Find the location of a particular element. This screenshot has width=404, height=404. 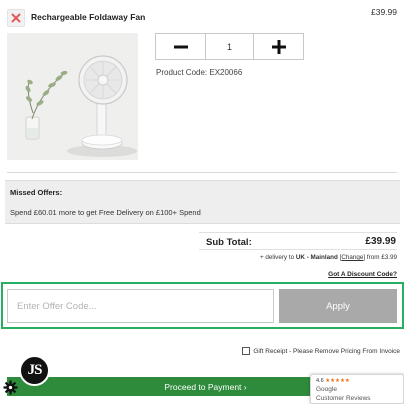

product-price: £39.99 is located at coordinates (384, 12).